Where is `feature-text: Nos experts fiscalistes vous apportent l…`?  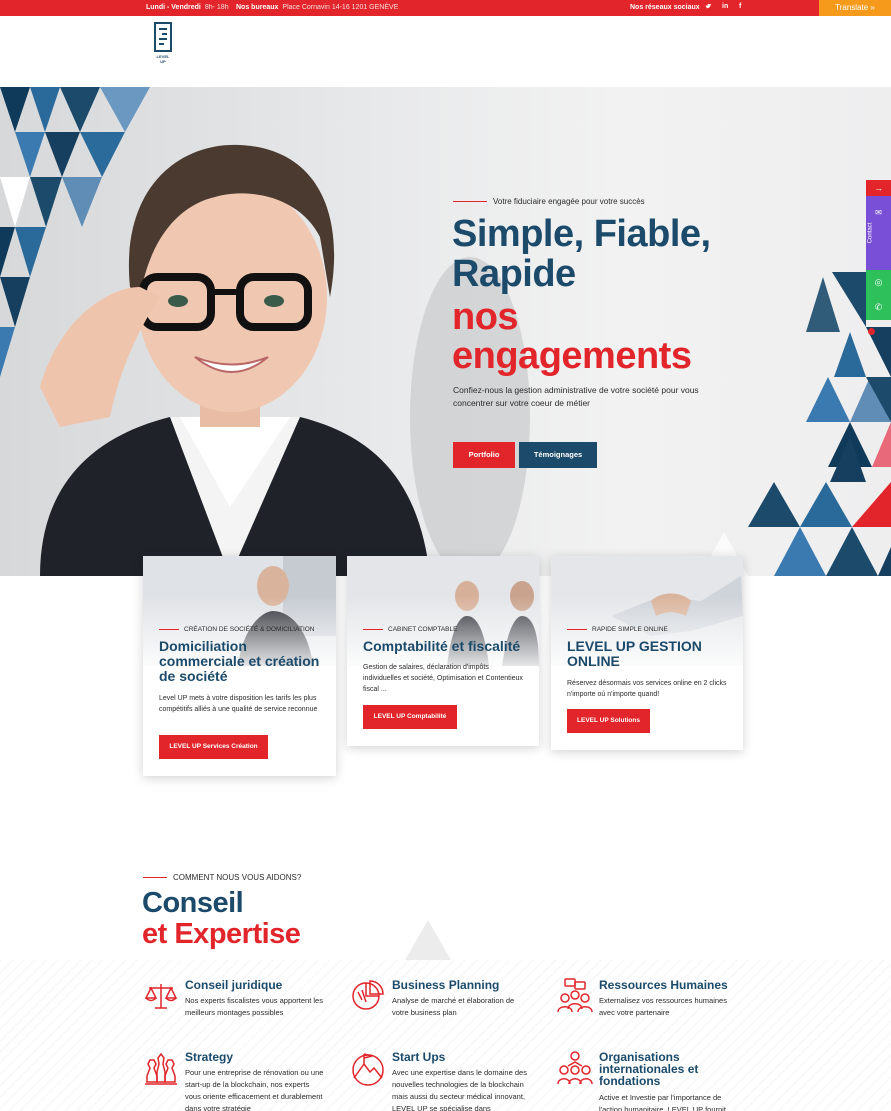 feature-text: Nos experts fiscalistes vous apportent l… is located at coordinates (254, 1006).